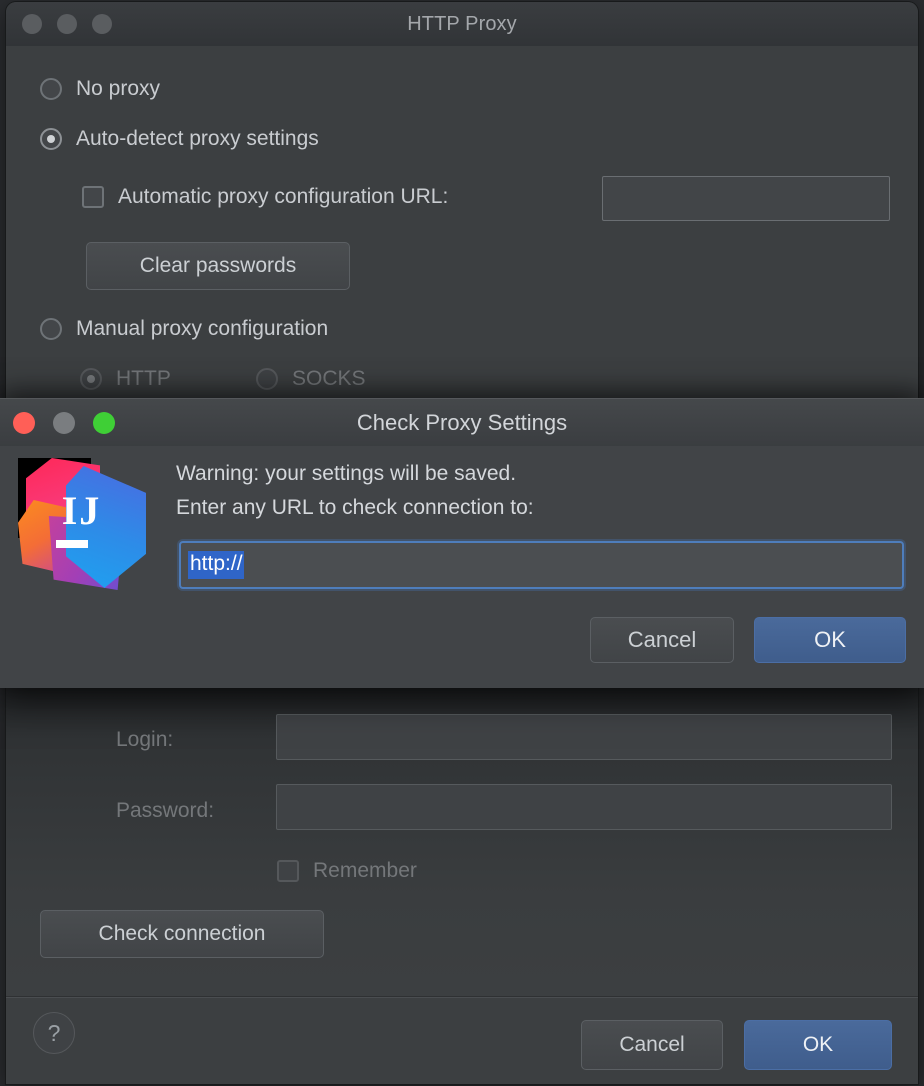 The image size is (924, 1086). I want to click on checkbox-remember, so click(288, 871).